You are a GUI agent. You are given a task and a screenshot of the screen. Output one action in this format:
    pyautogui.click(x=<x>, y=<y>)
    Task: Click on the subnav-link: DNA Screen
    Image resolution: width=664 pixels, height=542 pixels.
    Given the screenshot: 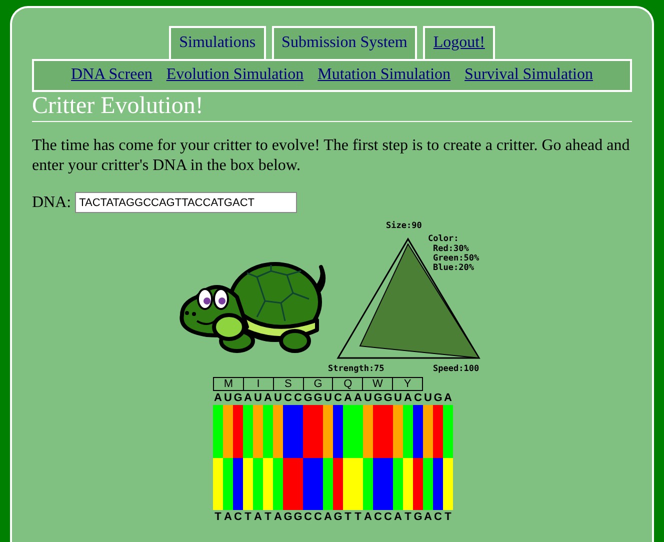 What is the action you would take?
    pyautogui.click(x=111, y=75)
    